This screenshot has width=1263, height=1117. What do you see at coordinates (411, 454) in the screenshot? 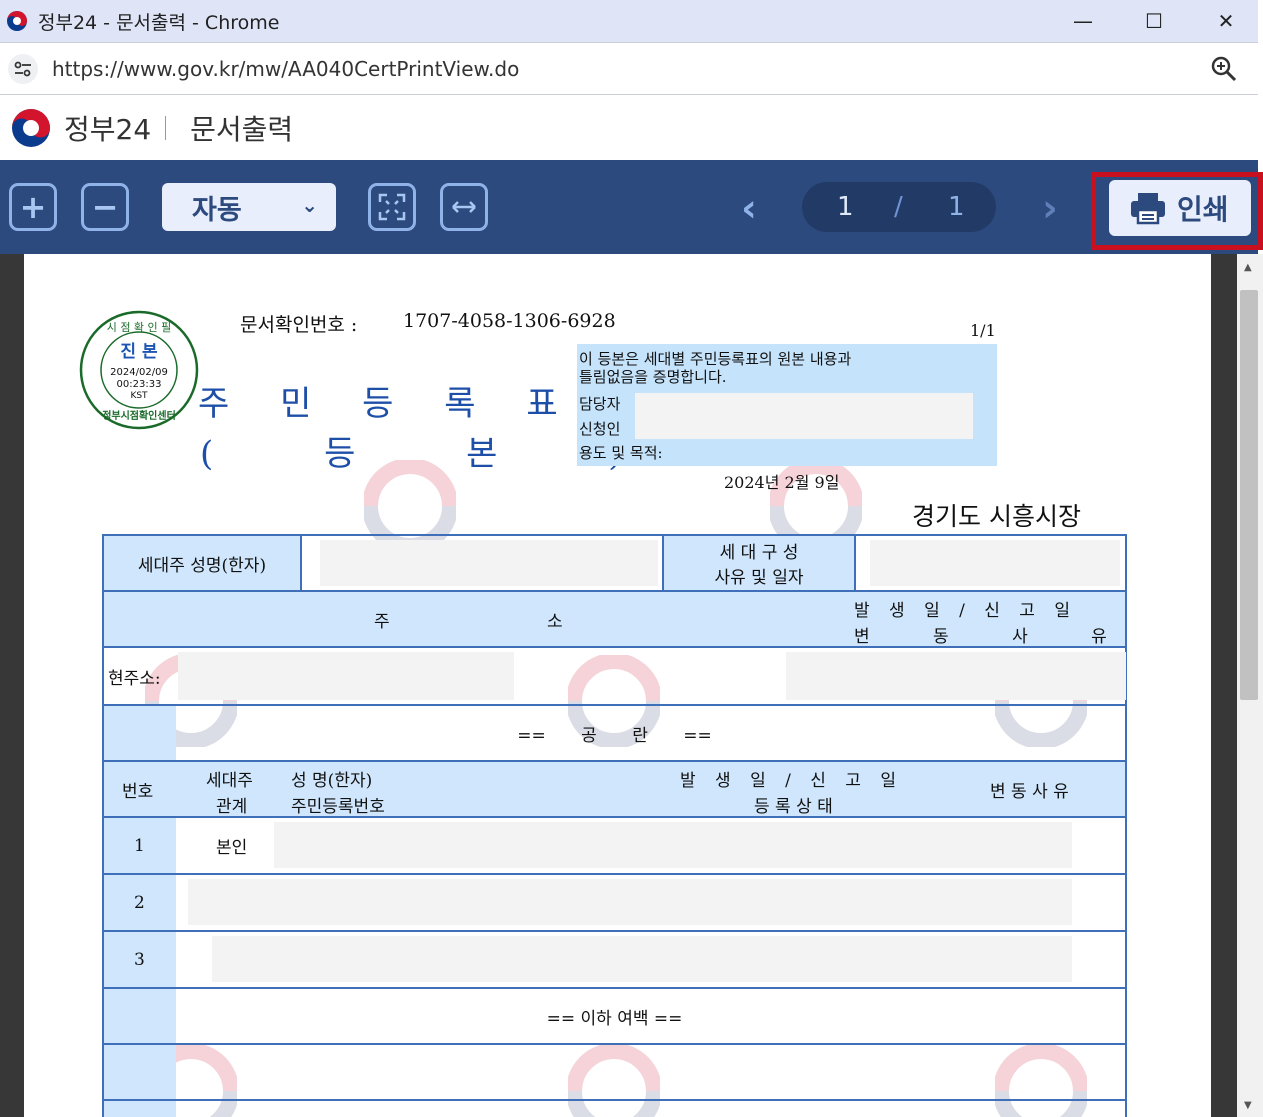
I see `document-subtitle: ( 등 본 )` at bounding box center [411, 454].